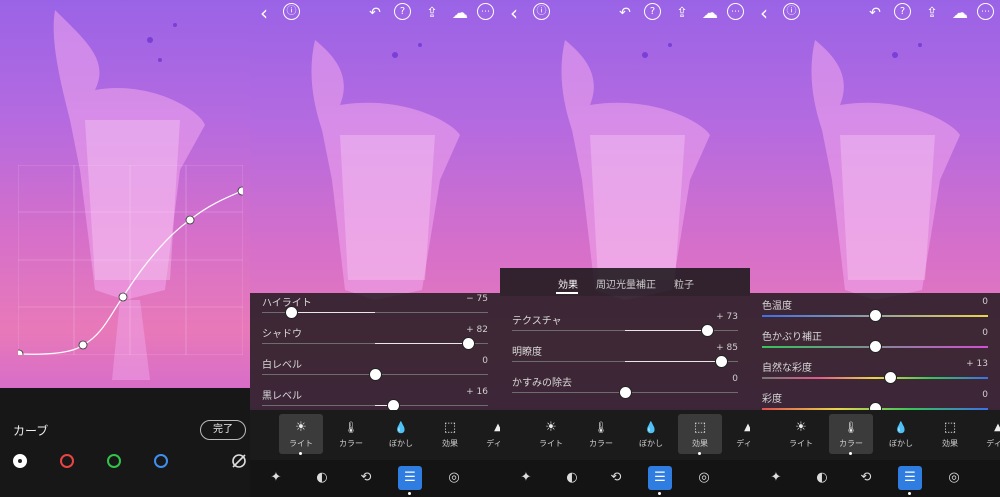 This screenshot has height=497, width=1000. I want to click on slider-clarity: 明瞭度 + 85, so click(625, 358).